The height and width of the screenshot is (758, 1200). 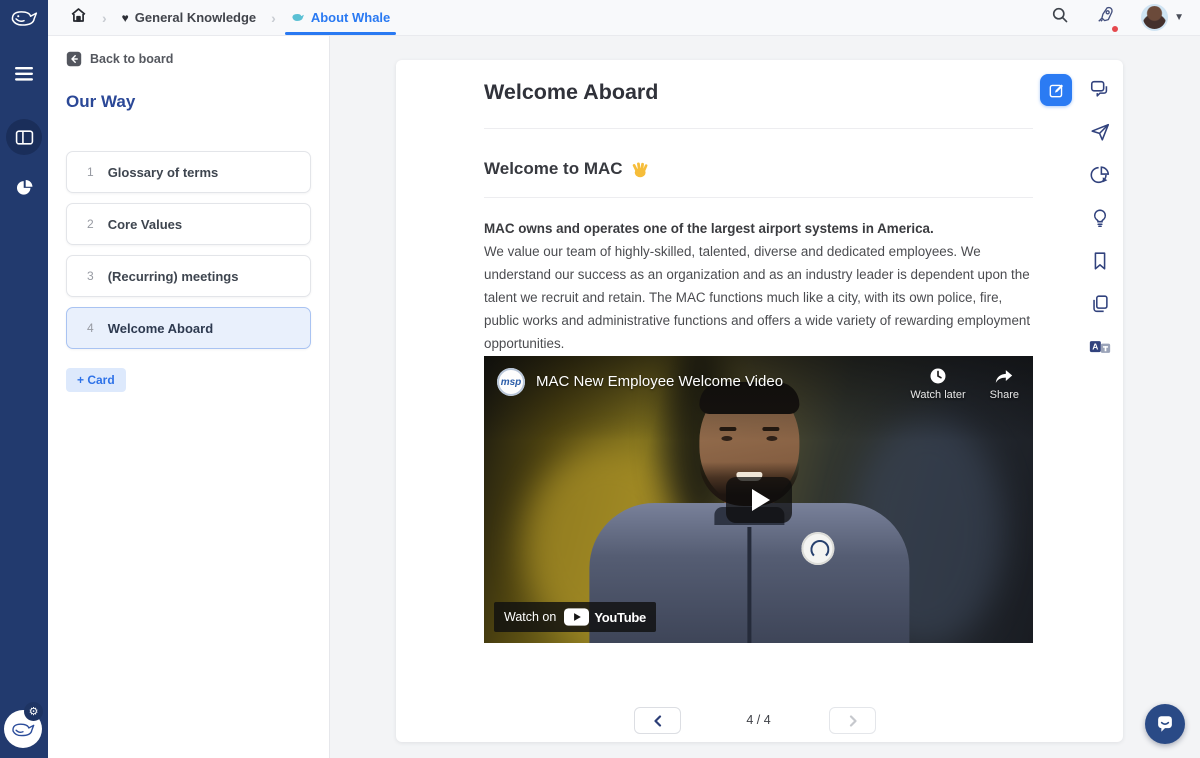 I want to click on card-label: (Recurring) meetings, so click(x=173, y=276).